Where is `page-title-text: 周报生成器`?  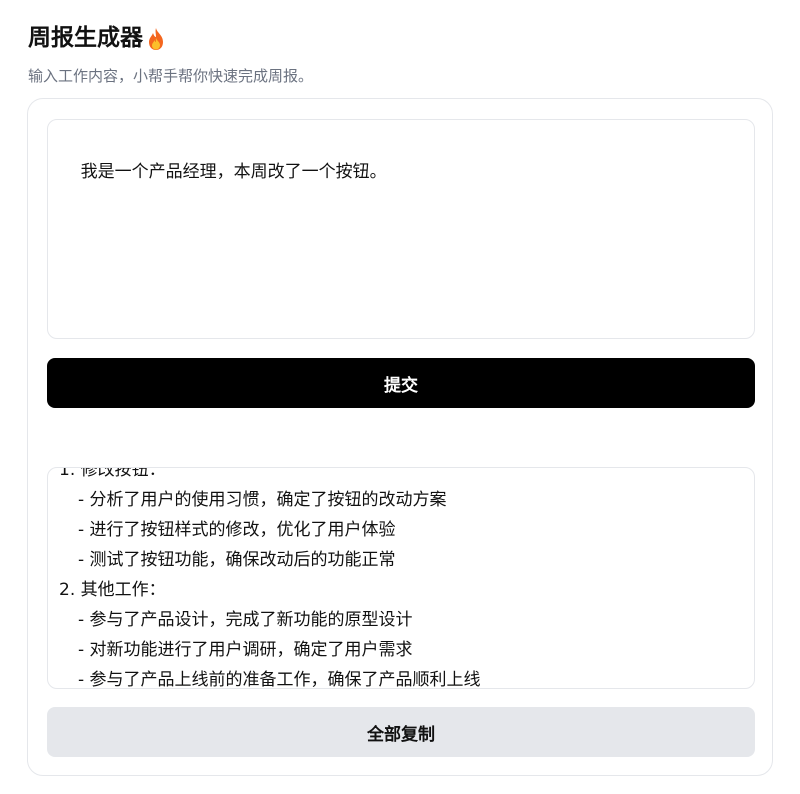
page-title-text: 周报生成器 is located at coordinates (85, 38).